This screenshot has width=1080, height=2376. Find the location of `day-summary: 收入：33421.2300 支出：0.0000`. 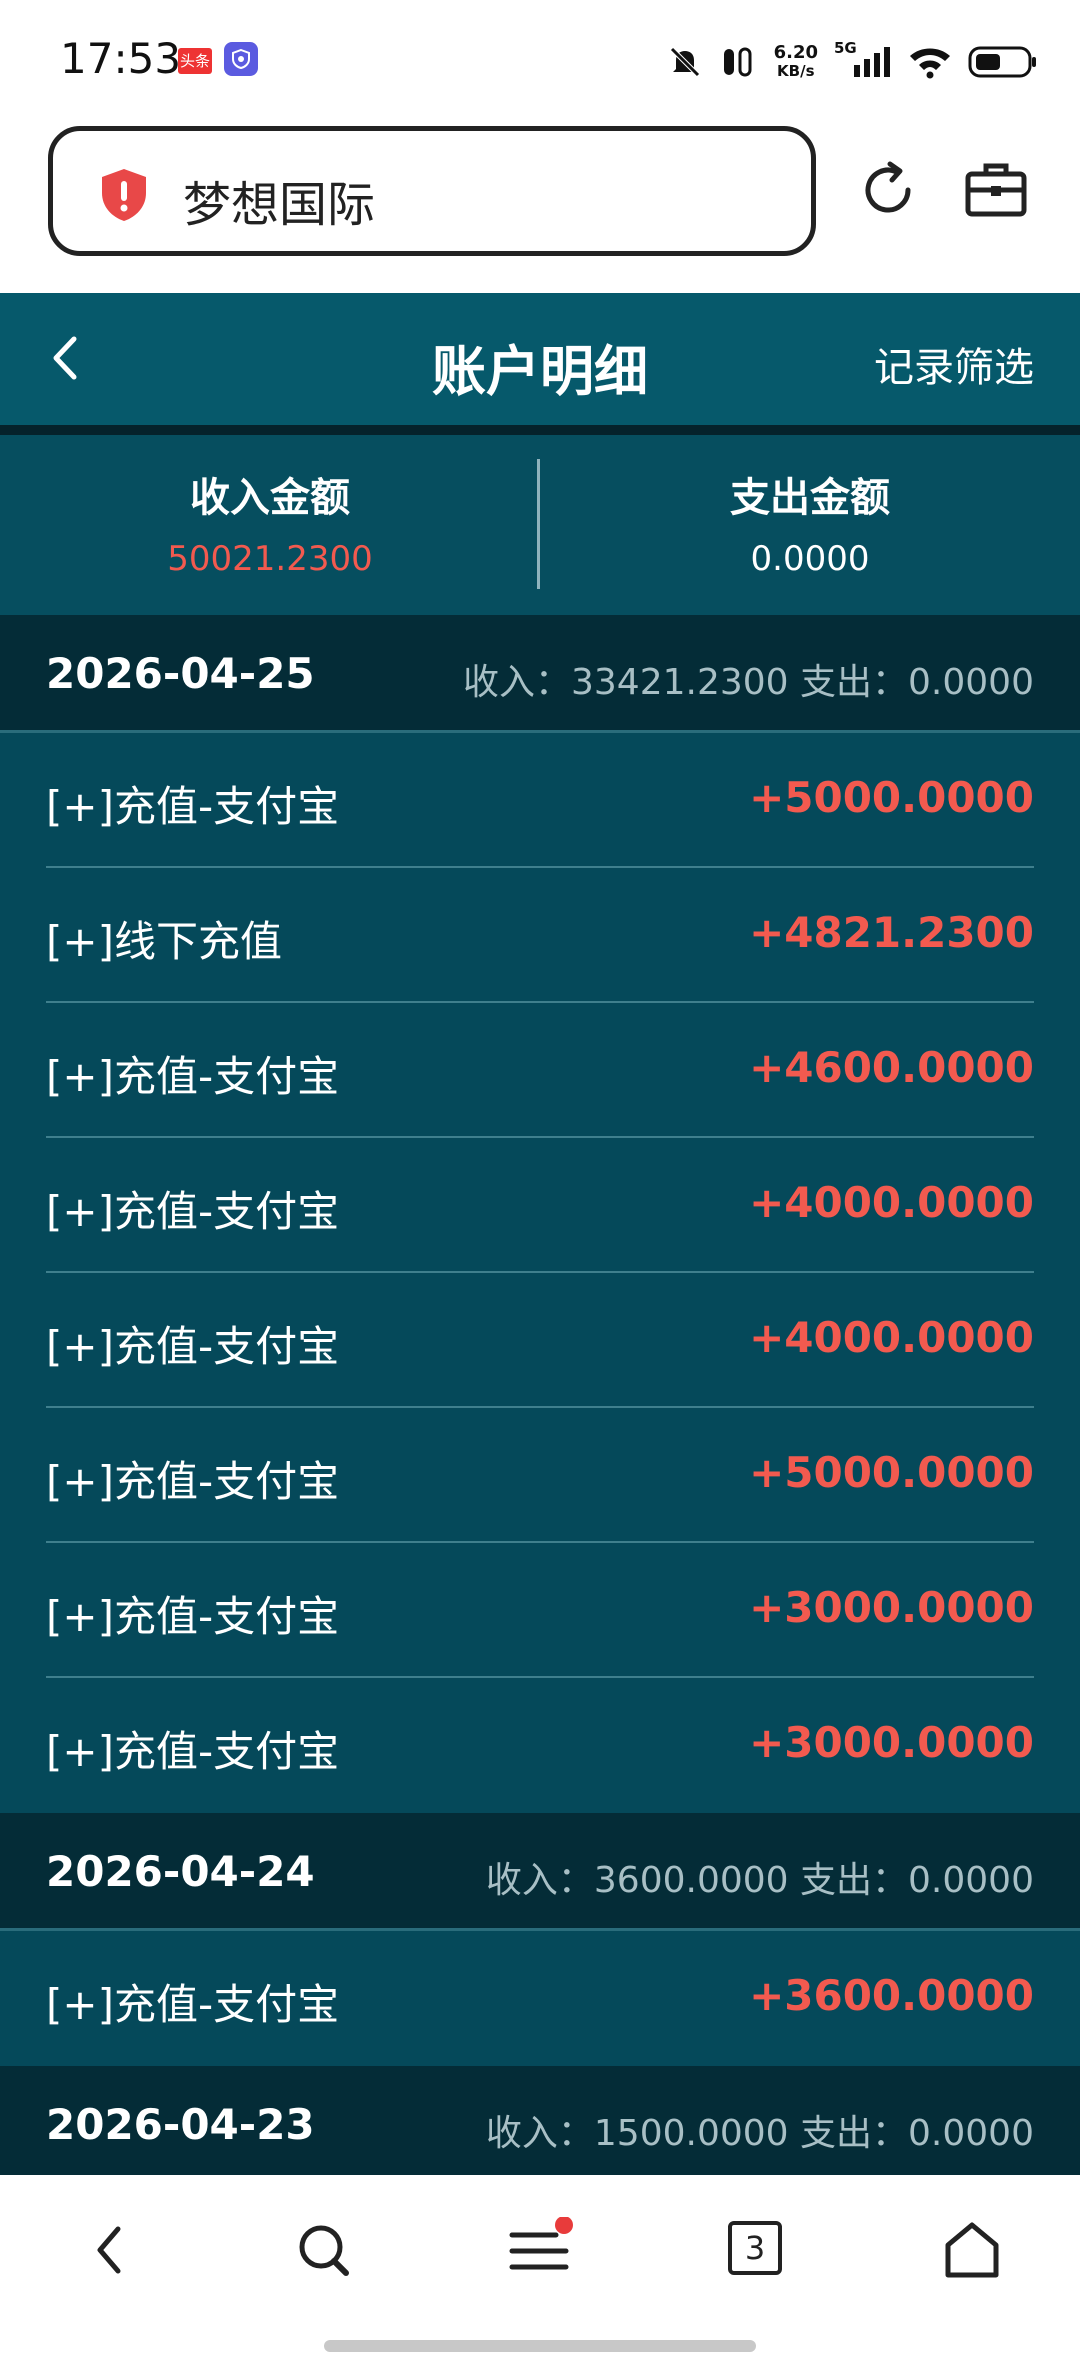

day-summary: 收入：33421.2300 支出：0.0000 is located at coordinates (748, 682).